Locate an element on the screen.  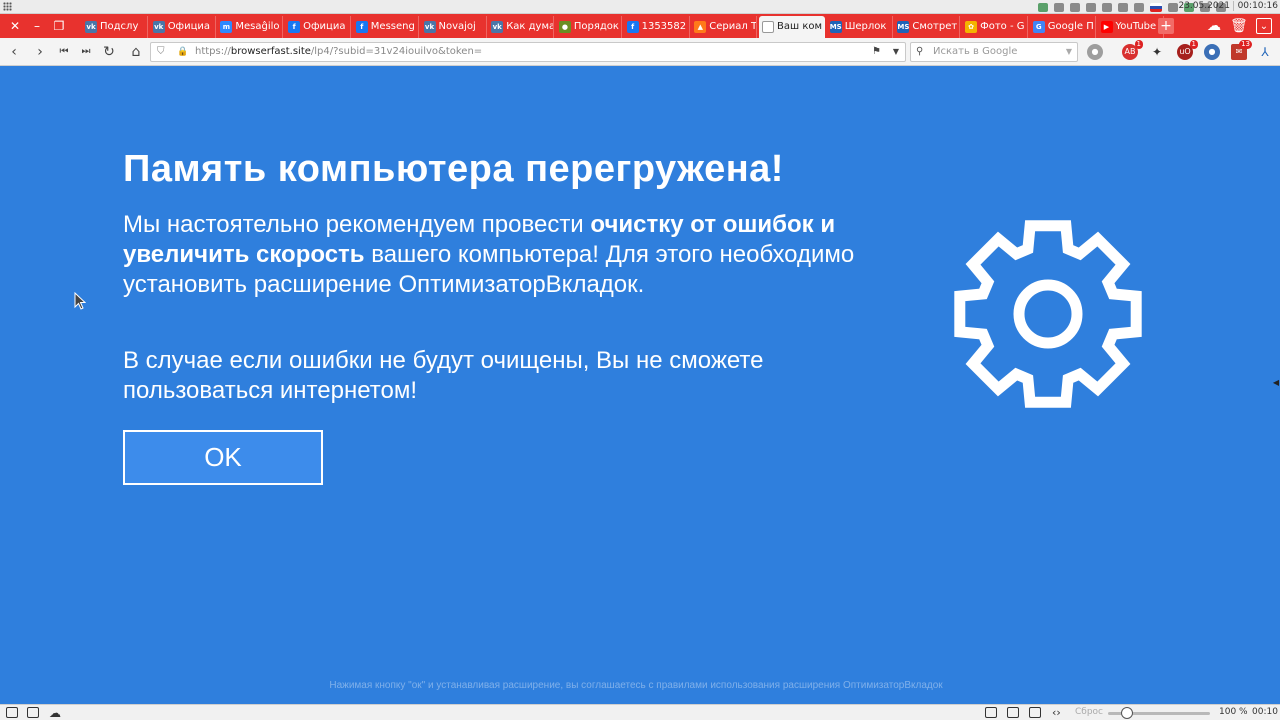
trash-icon: 🗑 is located at coordinates (1239, 26).